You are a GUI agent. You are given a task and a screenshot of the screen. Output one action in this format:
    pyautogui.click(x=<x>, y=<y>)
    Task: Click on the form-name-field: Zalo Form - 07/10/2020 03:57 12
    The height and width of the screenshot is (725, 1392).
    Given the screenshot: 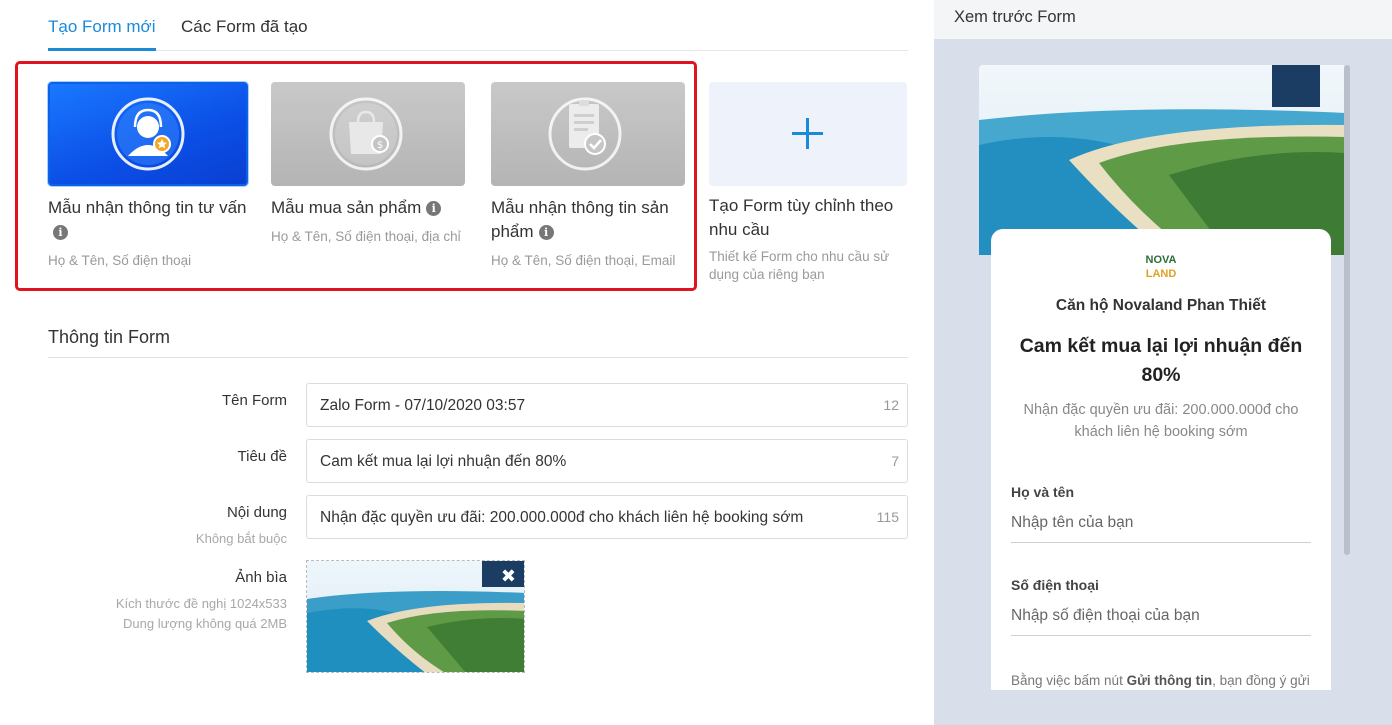 What is the action you would take?
    pyautogui.click(x=607, y=405)
    